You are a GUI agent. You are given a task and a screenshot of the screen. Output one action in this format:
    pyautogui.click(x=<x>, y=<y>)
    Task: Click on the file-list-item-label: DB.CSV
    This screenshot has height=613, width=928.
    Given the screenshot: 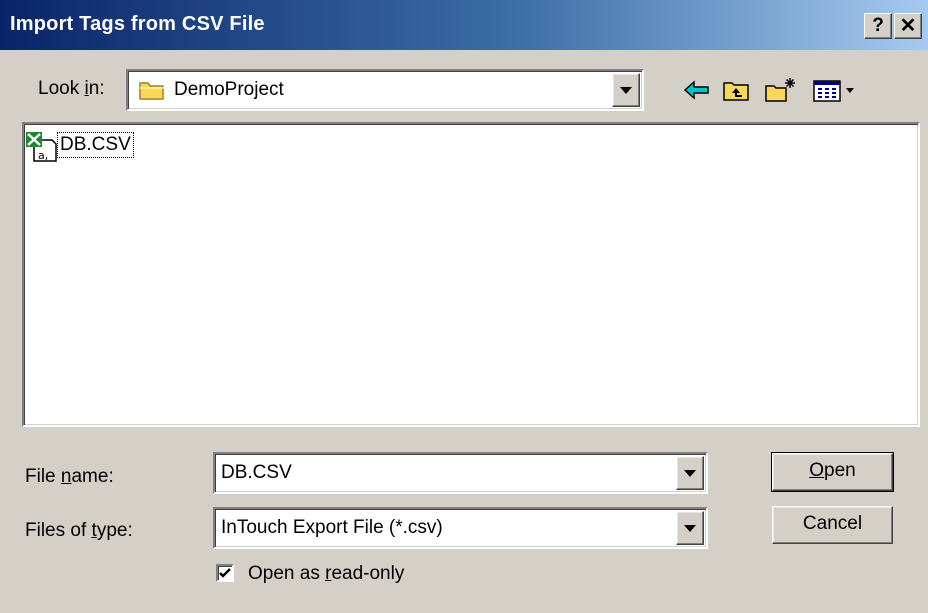 What is the action you would take?
    pyautogui.click(x=95, y=145)
    